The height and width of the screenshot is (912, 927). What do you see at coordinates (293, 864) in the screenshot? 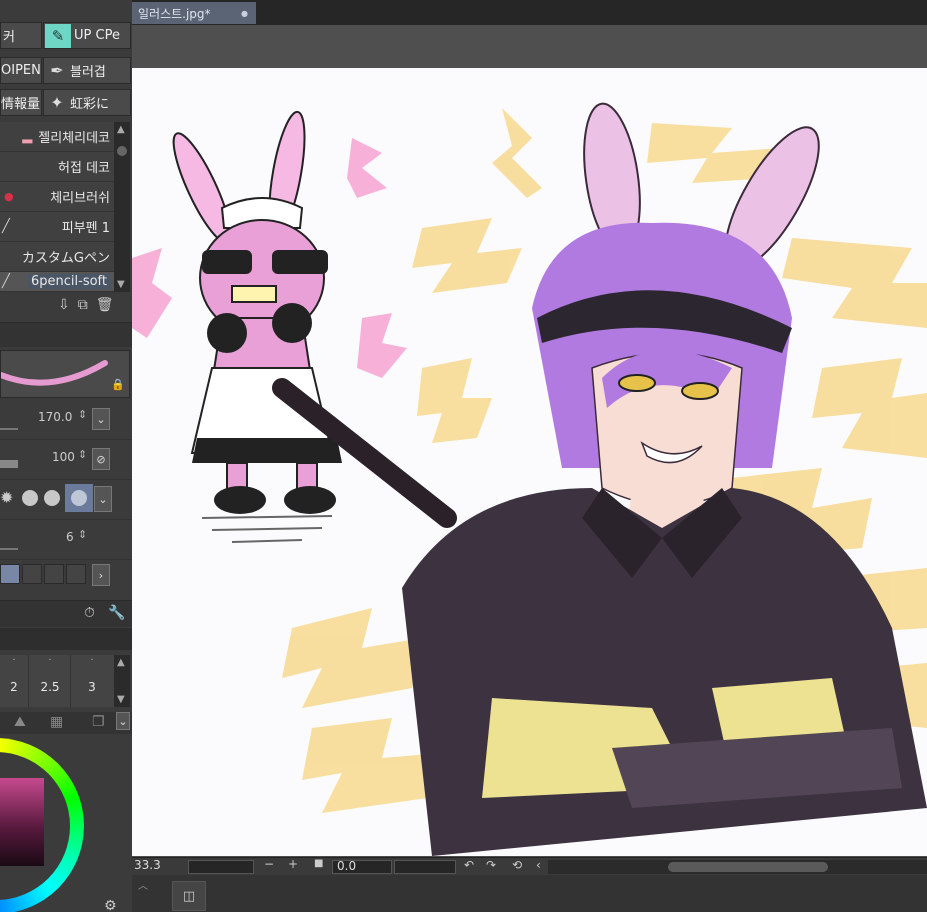
I see `zoom-in-icon: +` at bounding box center [293, 864].